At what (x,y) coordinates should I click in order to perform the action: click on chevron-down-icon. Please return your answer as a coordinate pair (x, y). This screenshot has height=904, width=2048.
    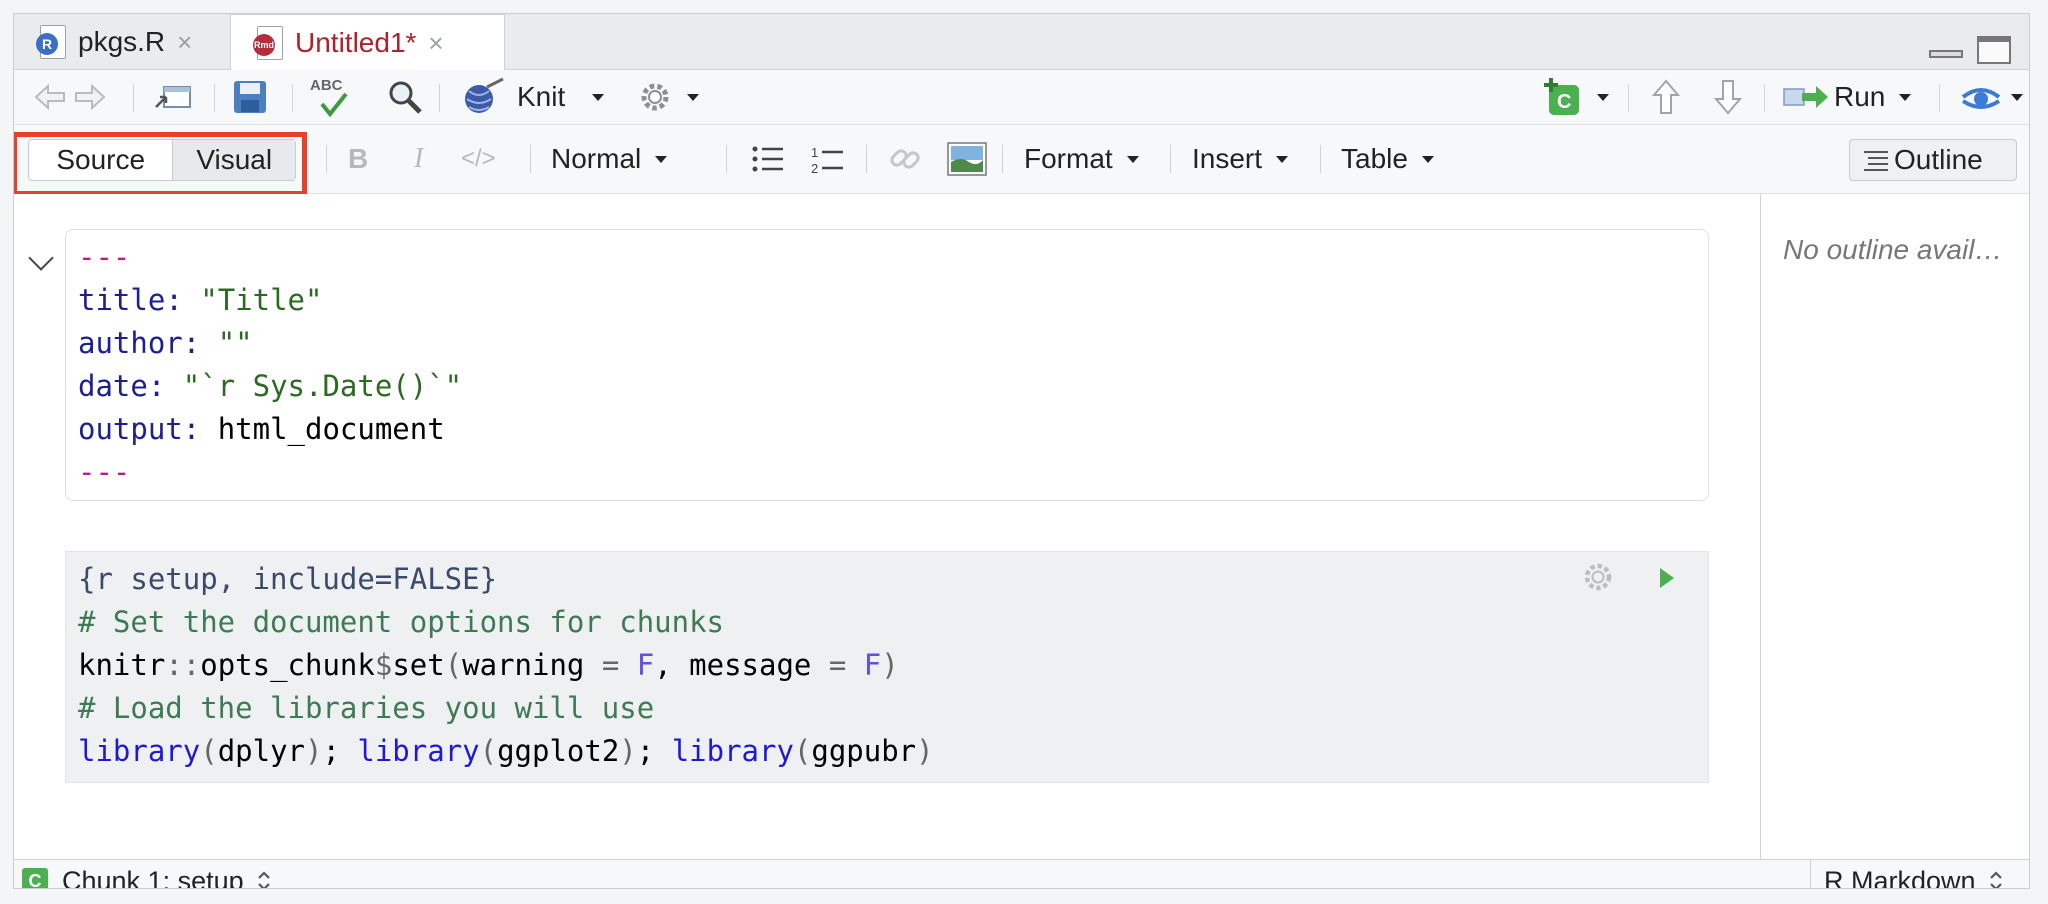
    Looking at the image, I should click on (41, 258).